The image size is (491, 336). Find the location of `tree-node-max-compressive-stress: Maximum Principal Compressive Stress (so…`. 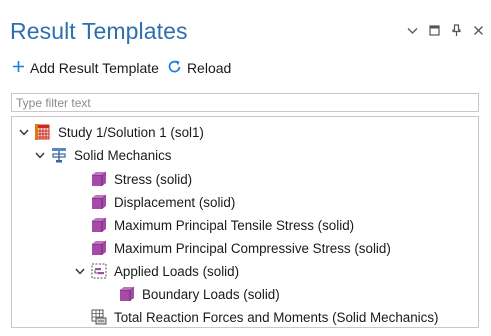

tree-node-max-compressive-stress: Maximum Principal Compressive Stress (so… is located at coordinates (240, 248).